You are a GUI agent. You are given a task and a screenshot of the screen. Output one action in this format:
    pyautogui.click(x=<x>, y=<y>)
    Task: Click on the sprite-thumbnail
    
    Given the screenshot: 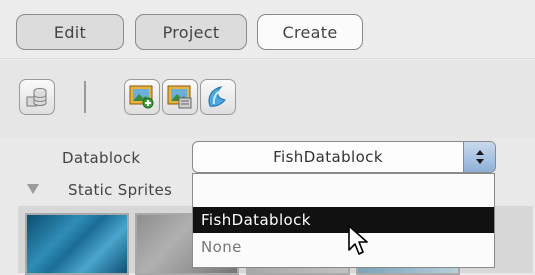 What is the action you would take?
    pyautogui.click(x=77, y=244)
    